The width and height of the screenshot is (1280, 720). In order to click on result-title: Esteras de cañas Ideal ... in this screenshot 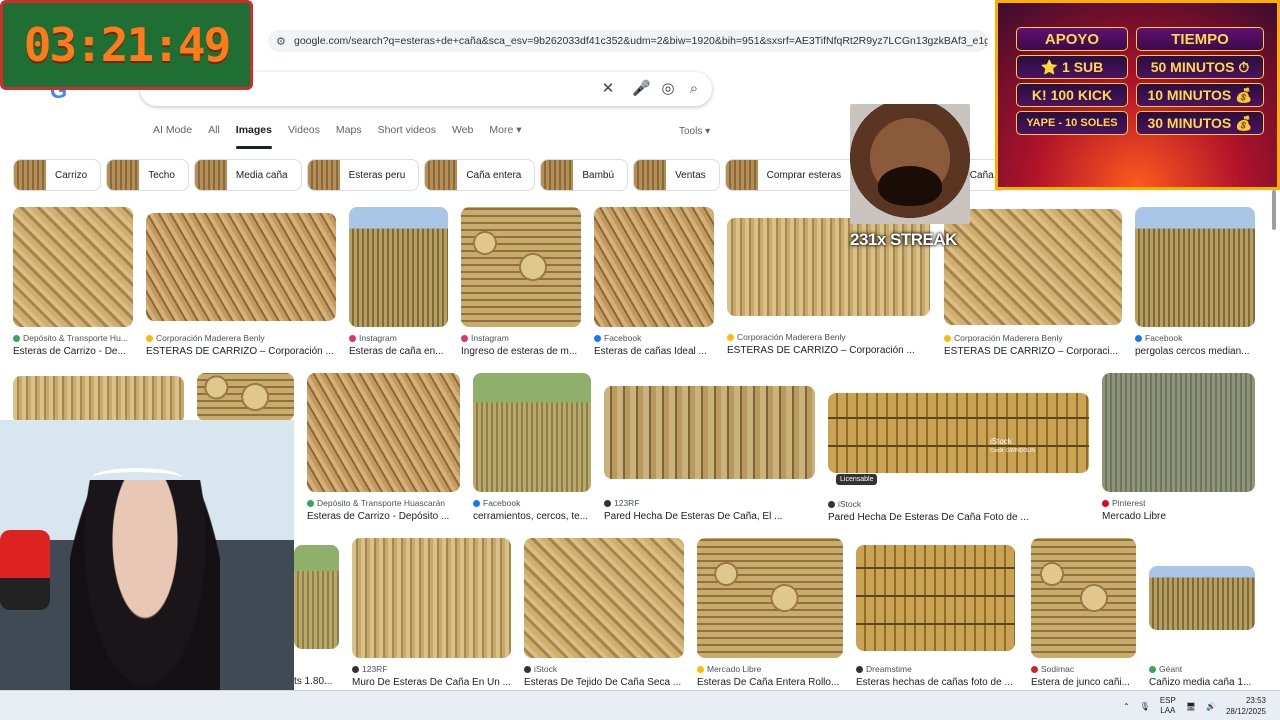, I will do `click(654, 351)`.